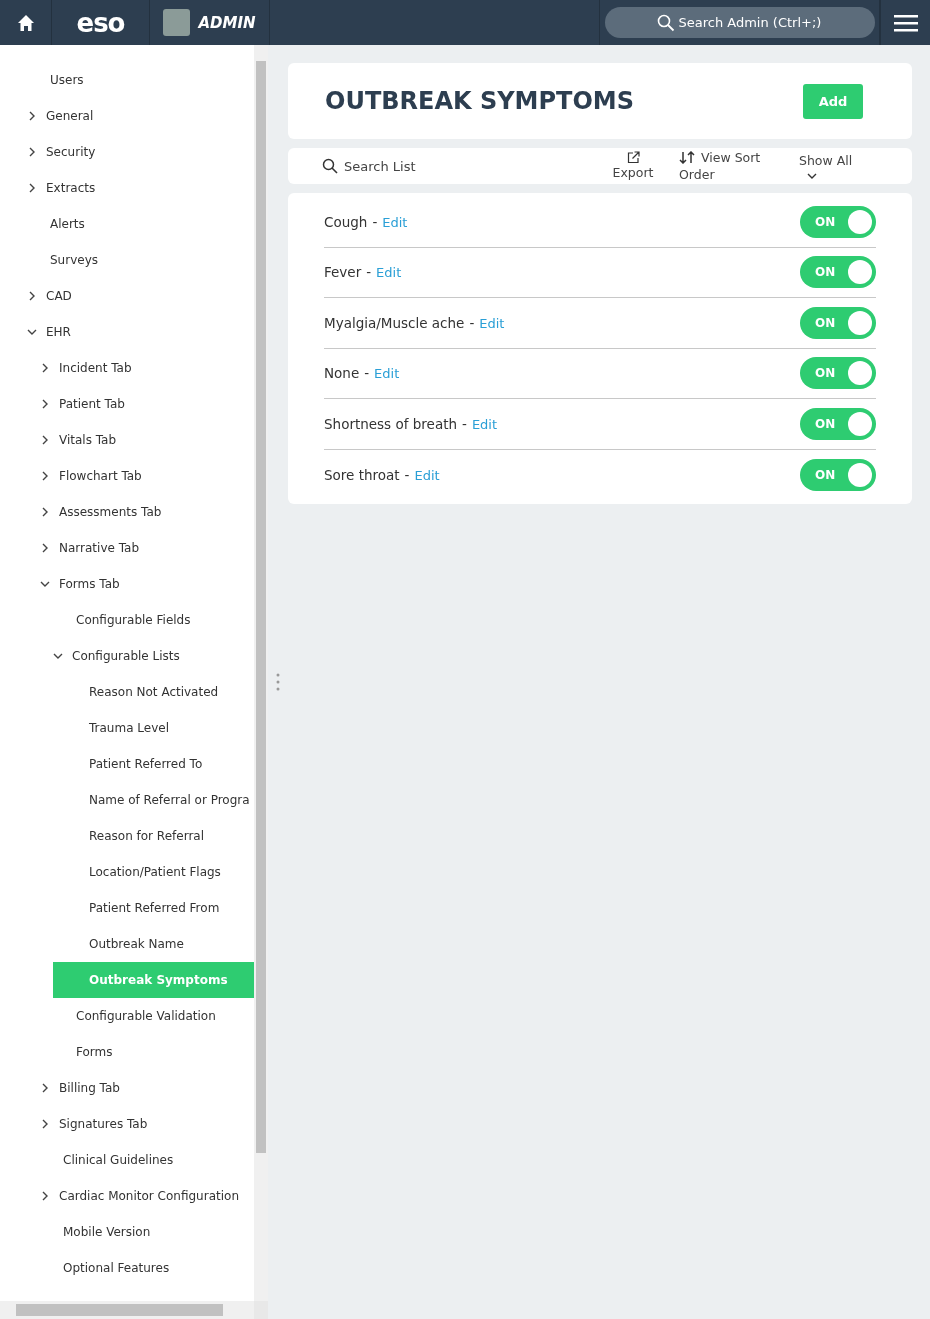 This screenshot has height=1319, width=930. What do you see at coordinates (154, 692) in the screenshot?
I see `sidebar-item: Reason Not Activated` at bounding box center [154, 692].